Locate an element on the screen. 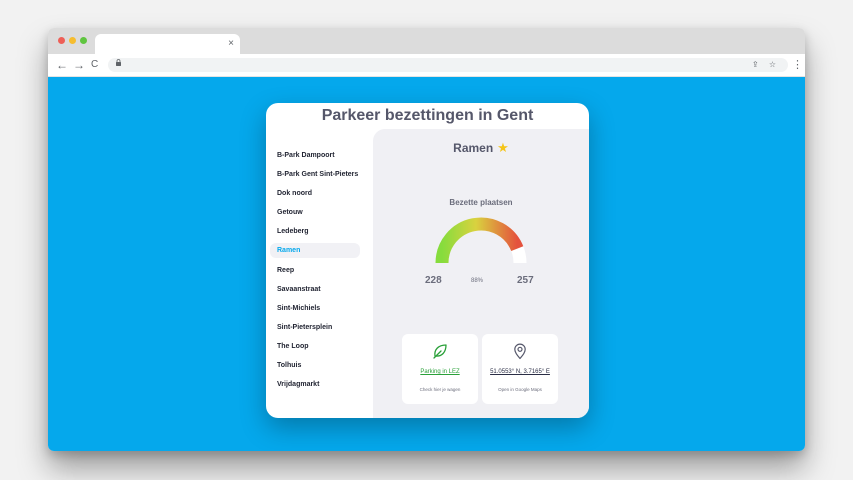 Image resolution: width=853 pixels, height=480 pixels. lez-link: Parking in LEZ is located at coordinates (440, 372).